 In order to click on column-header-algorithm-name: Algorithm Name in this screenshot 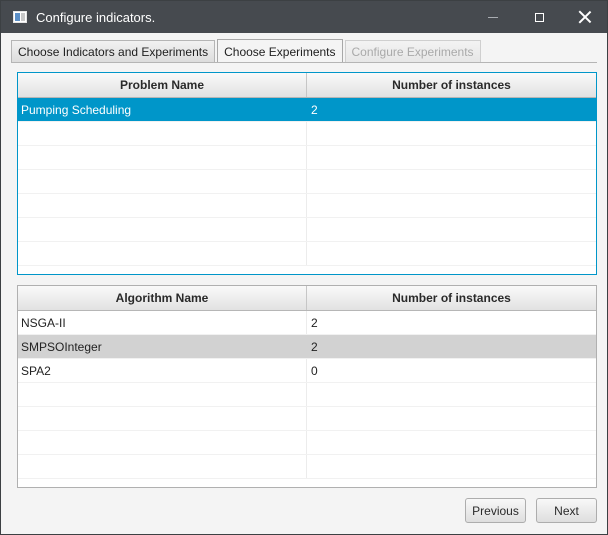, I will do `click(162, 298)`.